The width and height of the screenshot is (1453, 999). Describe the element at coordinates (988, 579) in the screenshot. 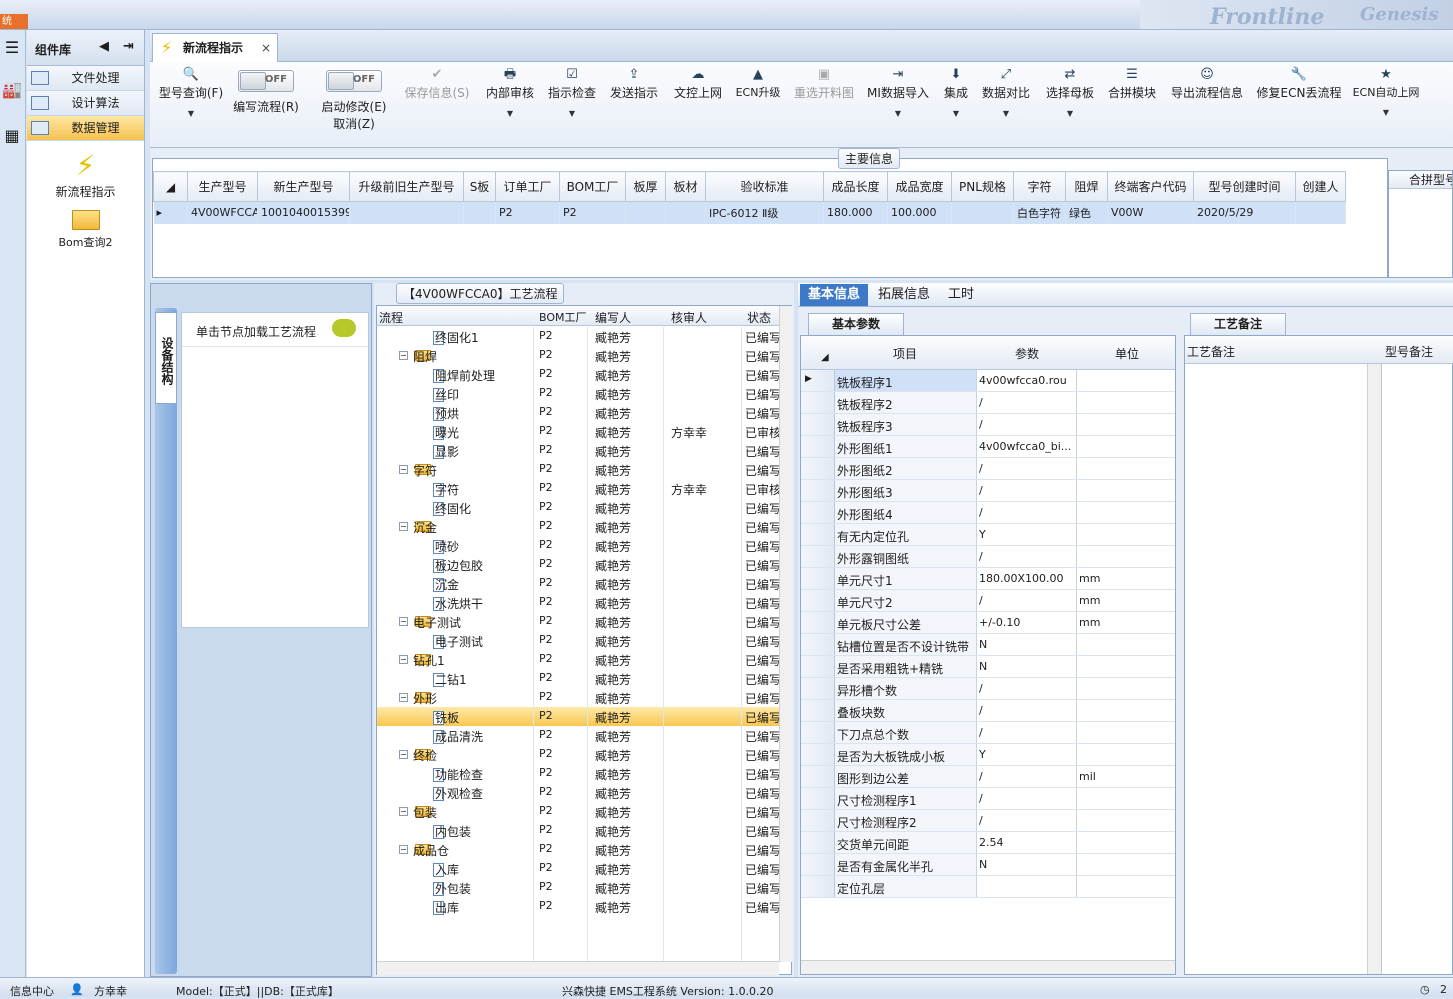

I see `param-row: 单元尺寸1 180.00X100.00 mm` at that location.